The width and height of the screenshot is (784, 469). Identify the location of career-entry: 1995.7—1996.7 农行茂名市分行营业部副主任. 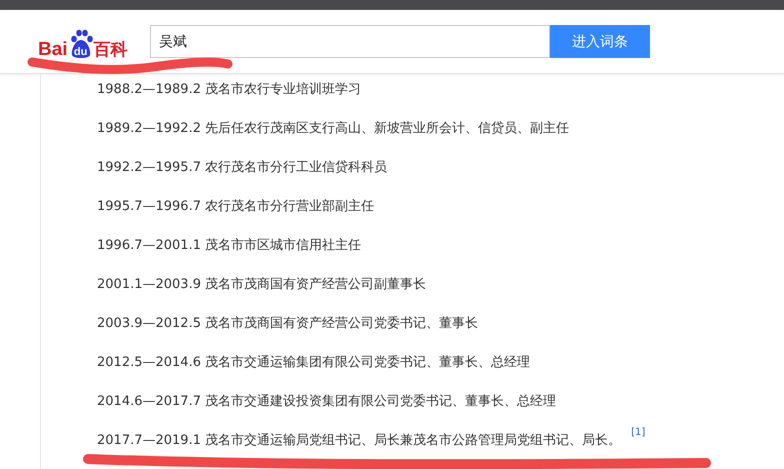
(235, 206).